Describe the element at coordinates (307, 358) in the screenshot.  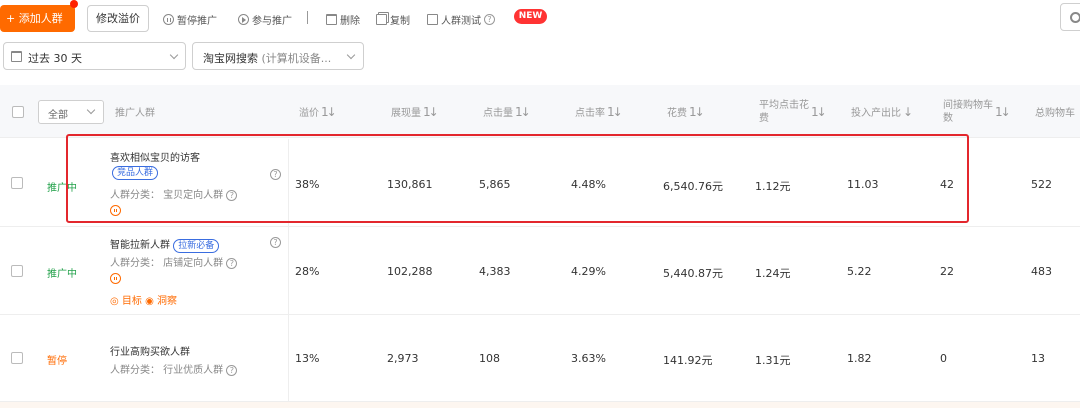
I see `premium-value: 13%` at that location.